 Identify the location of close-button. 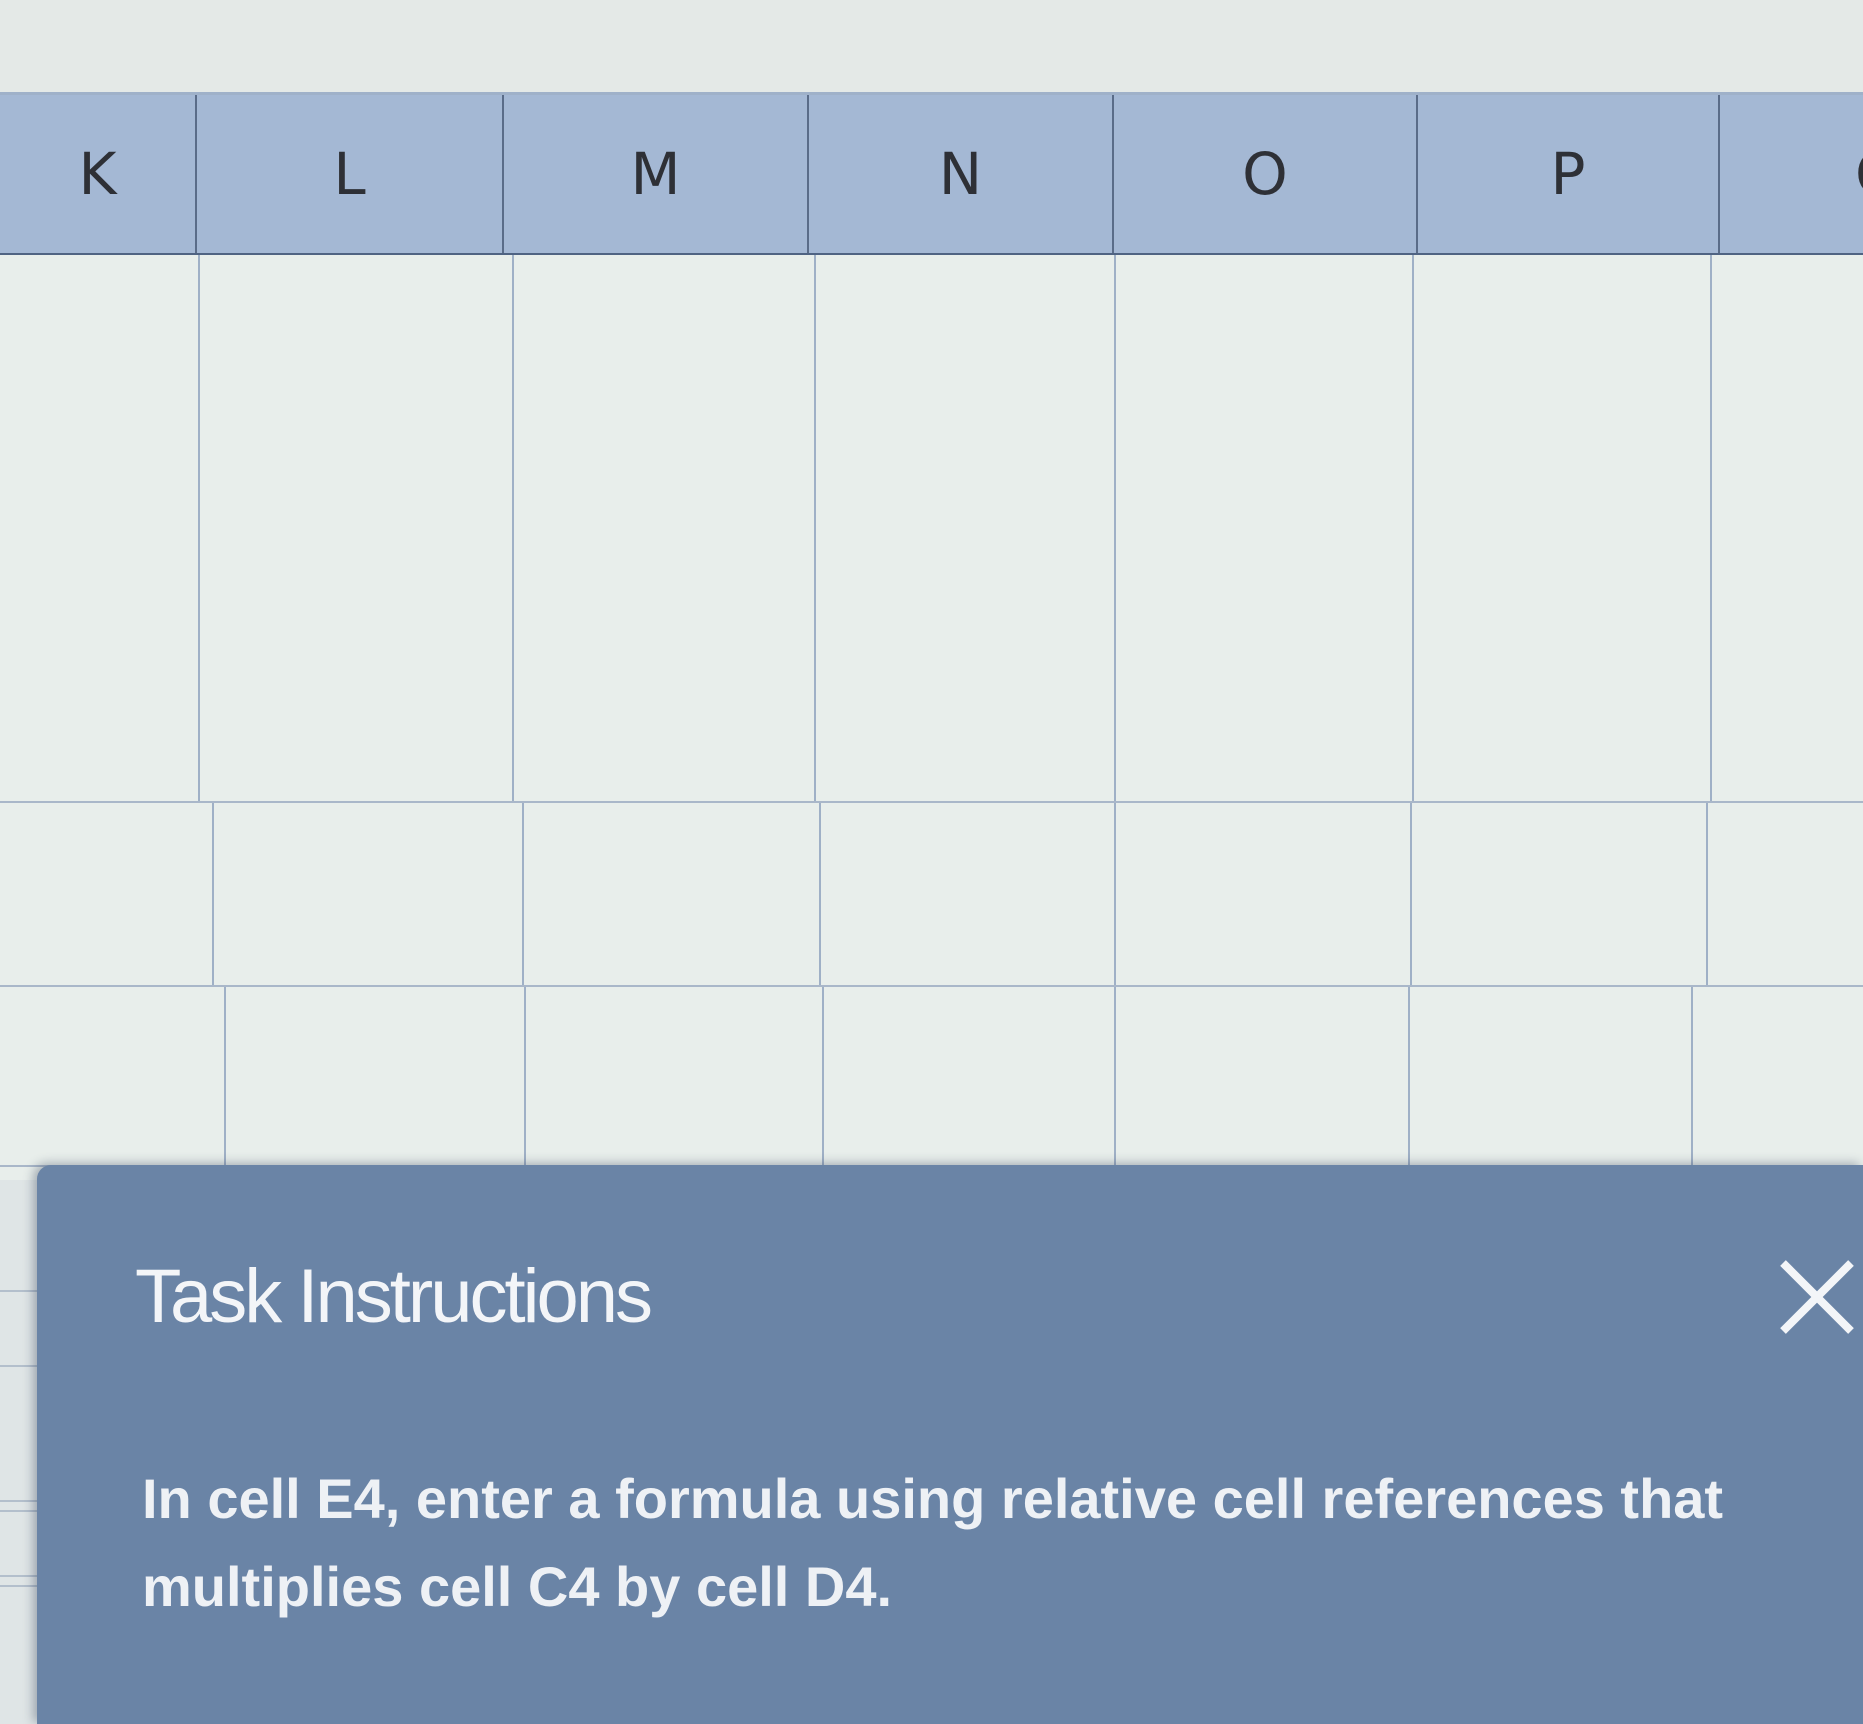
(1815, 1297).